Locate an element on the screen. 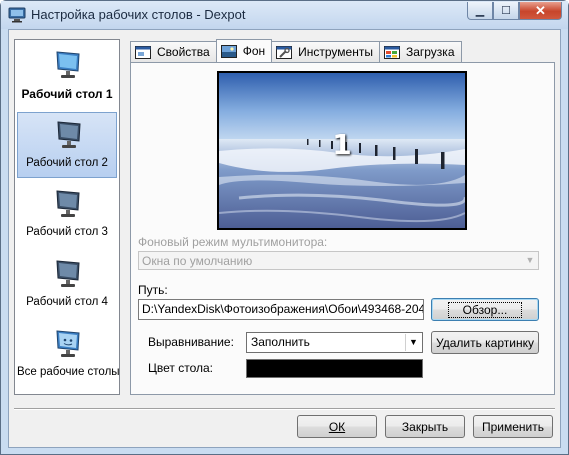 This screenshot has height=455, width=569. ok-button-label: ОК is located at coordinates (337, 426).